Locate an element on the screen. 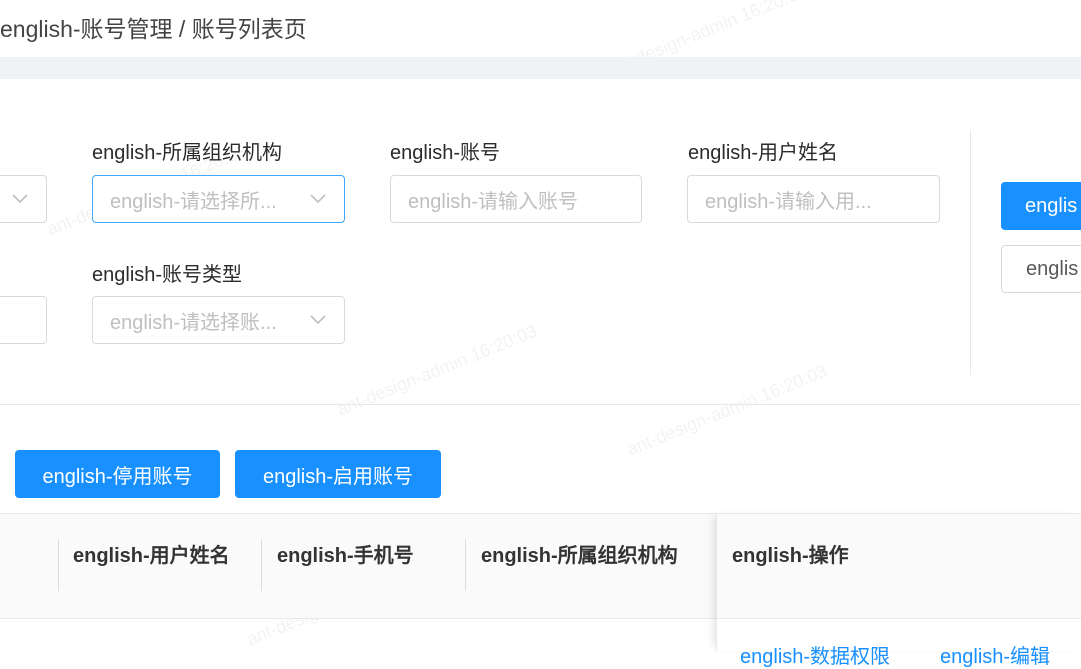 The width and height of the screenshot is (1081, 669). account-input: english-请输入账号 is located at coordinates (516, 199).